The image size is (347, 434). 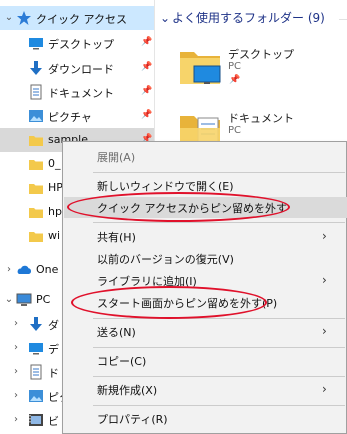 What do you see at coordinates (165, 259) in the screenshot?
I see `menu-item-label: 以前のバージョンの復元(V)` at bounding box center [165, 259].